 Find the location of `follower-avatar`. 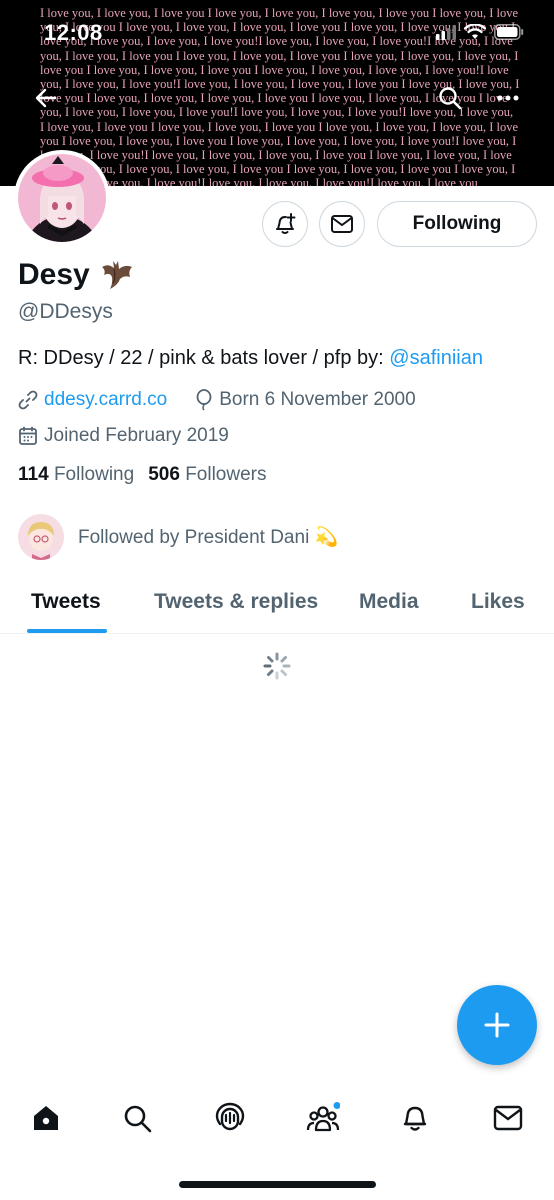

follower-avatar is located at coordinates (41, 537).